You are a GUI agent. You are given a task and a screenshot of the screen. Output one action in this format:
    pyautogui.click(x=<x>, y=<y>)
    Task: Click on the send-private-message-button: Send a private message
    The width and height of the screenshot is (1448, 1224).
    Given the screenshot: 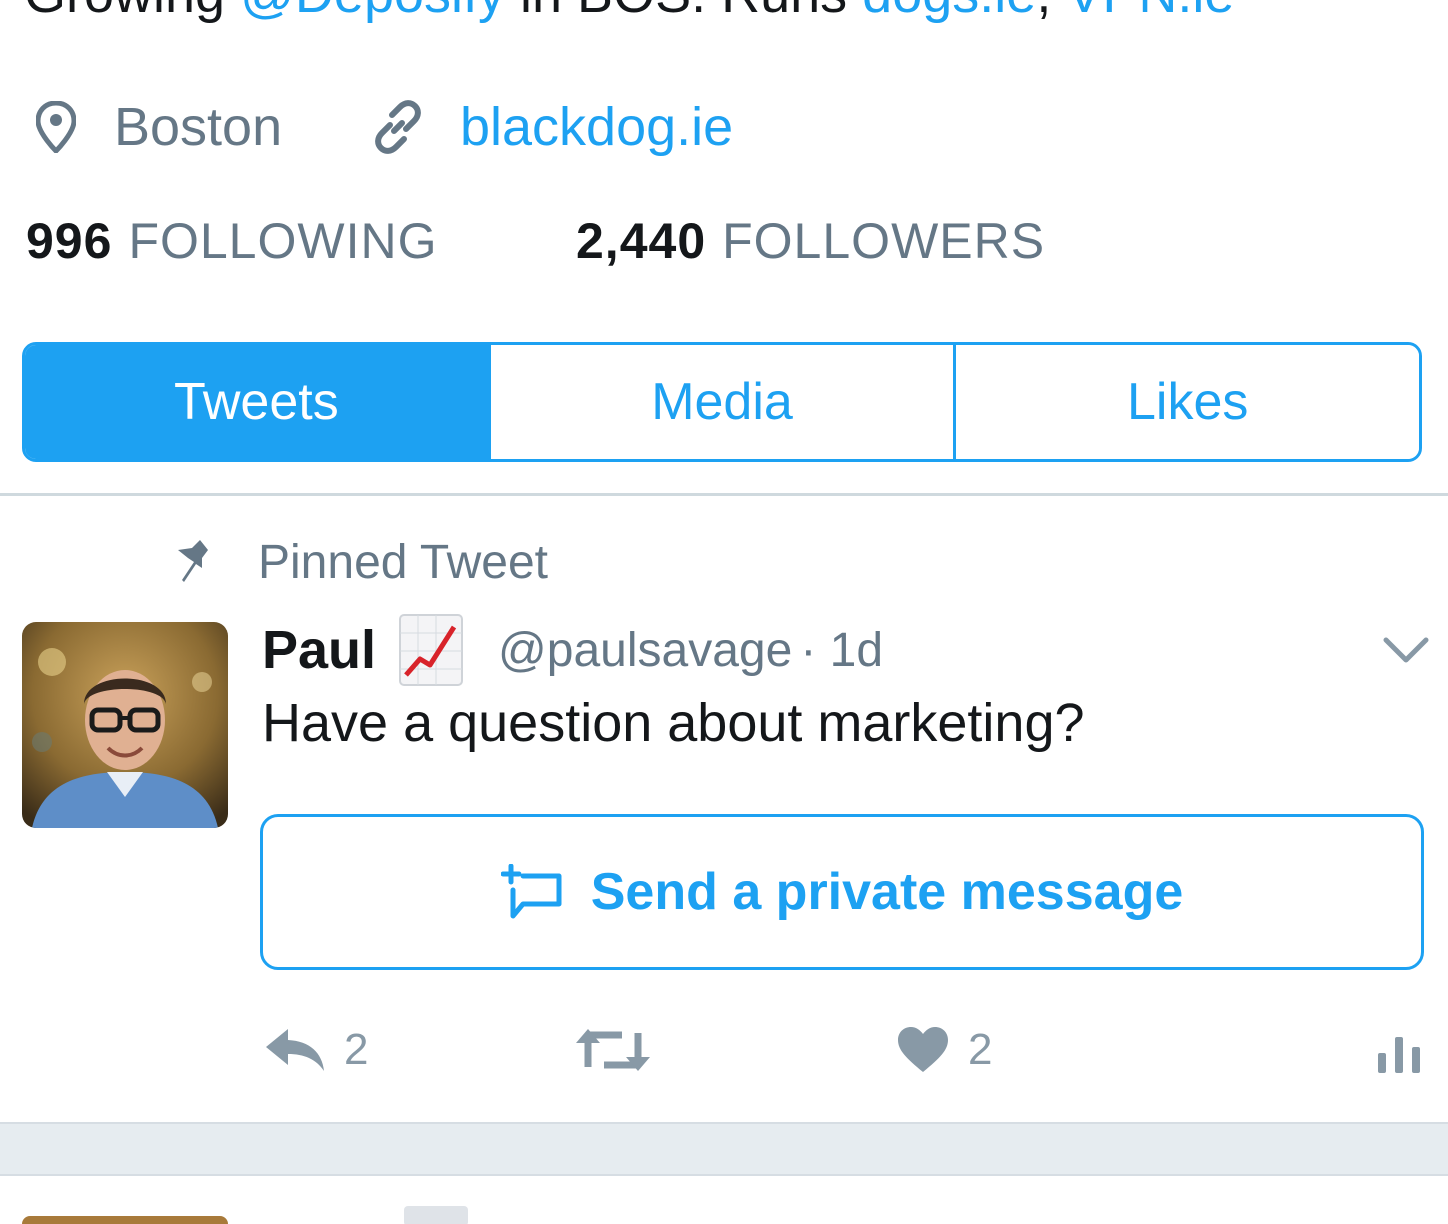 What is the action you would take?
    pyautogui.click(x=842, y=892)
    